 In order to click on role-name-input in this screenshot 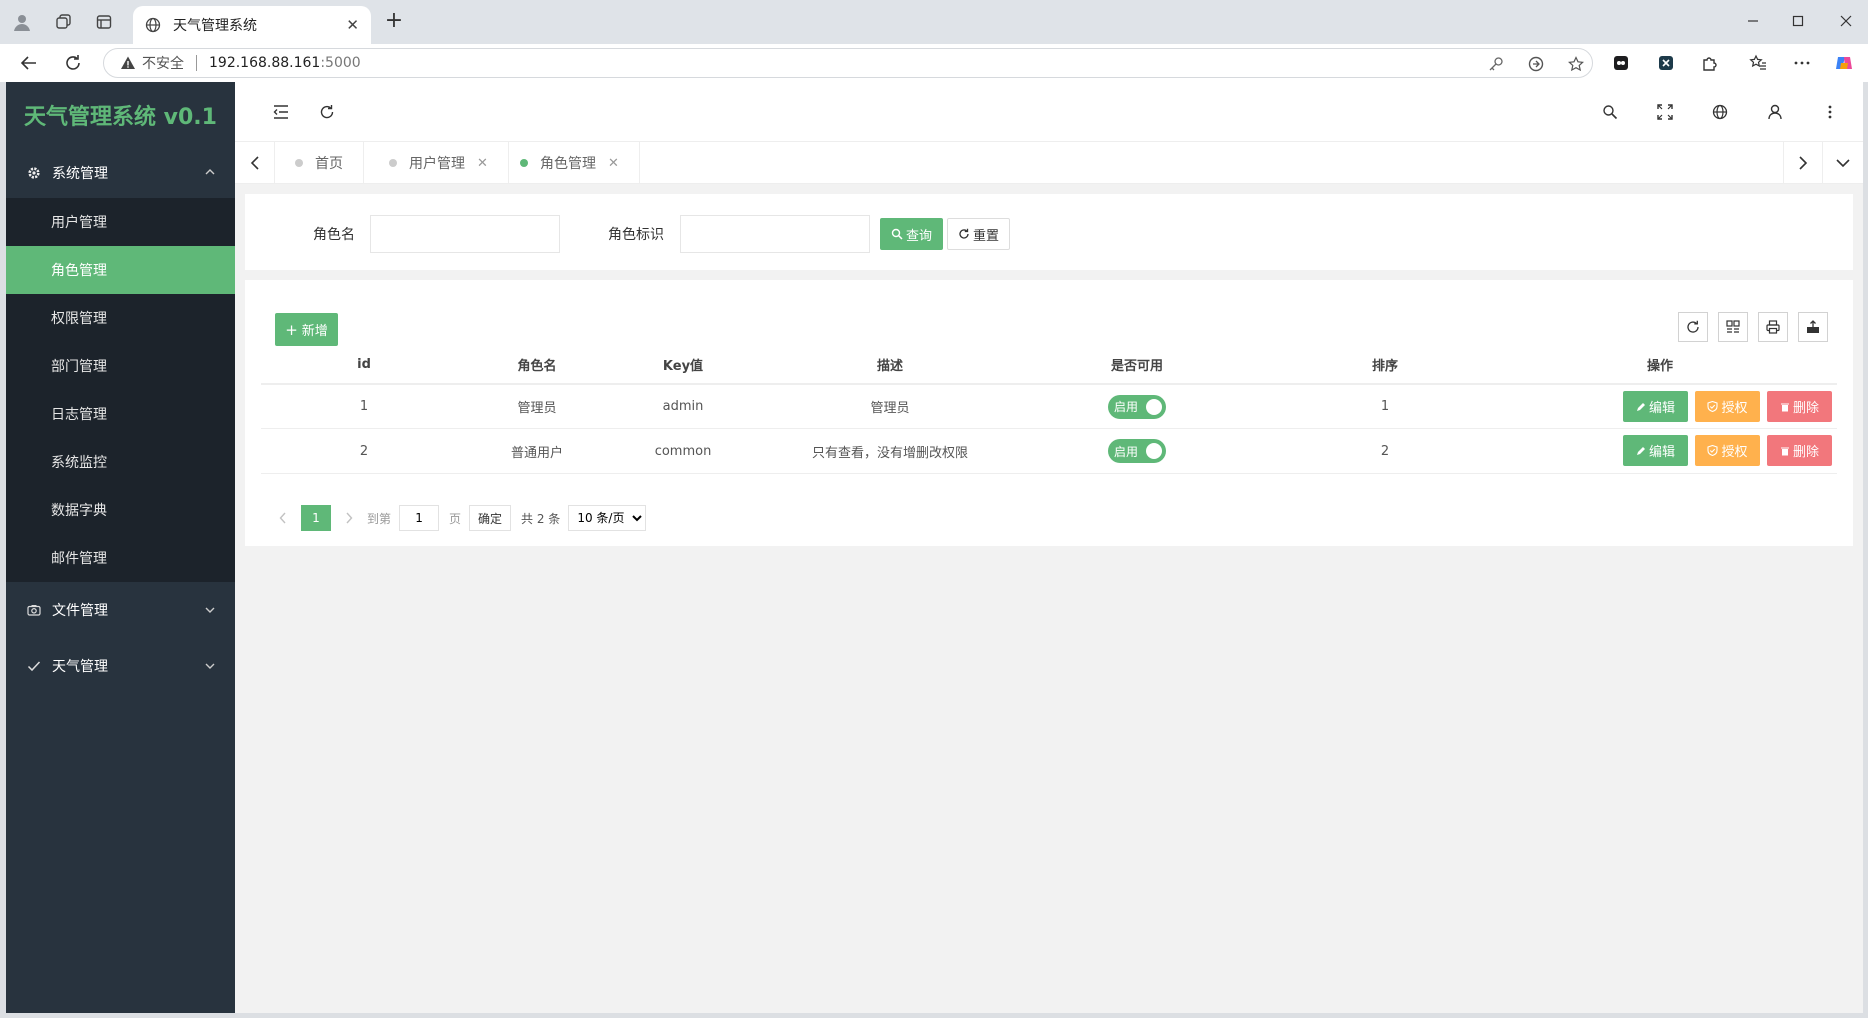, I will do `click(465, 234)`.